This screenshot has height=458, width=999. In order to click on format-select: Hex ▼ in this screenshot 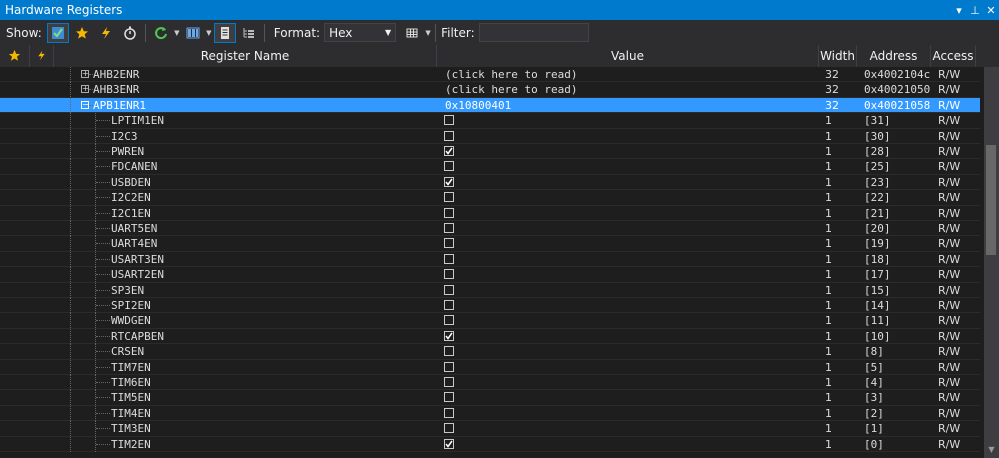, I will do `click(360, 32)`.